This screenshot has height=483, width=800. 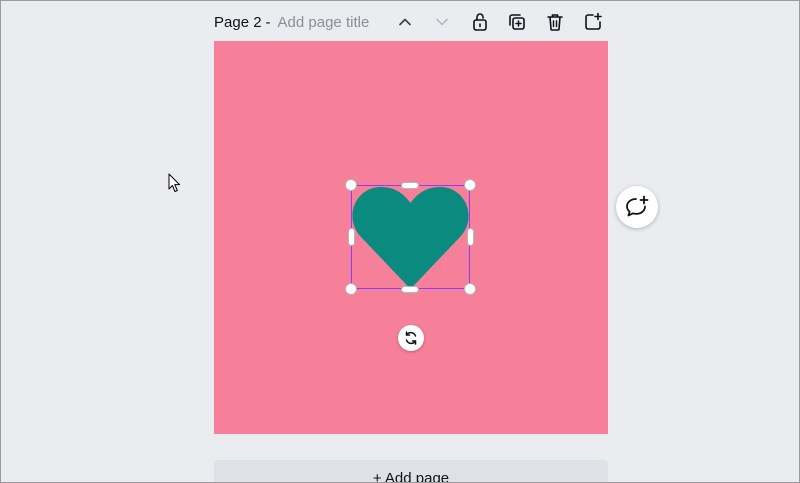 I want to click on add-comment-button, so click(x=637, y=207).